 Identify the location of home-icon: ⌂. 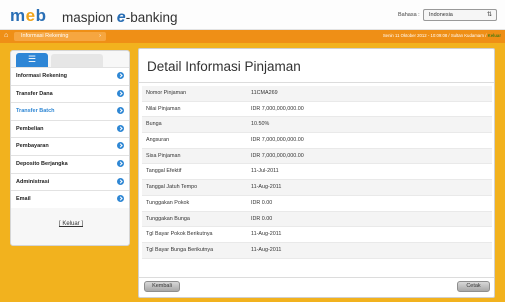
(6, 35).